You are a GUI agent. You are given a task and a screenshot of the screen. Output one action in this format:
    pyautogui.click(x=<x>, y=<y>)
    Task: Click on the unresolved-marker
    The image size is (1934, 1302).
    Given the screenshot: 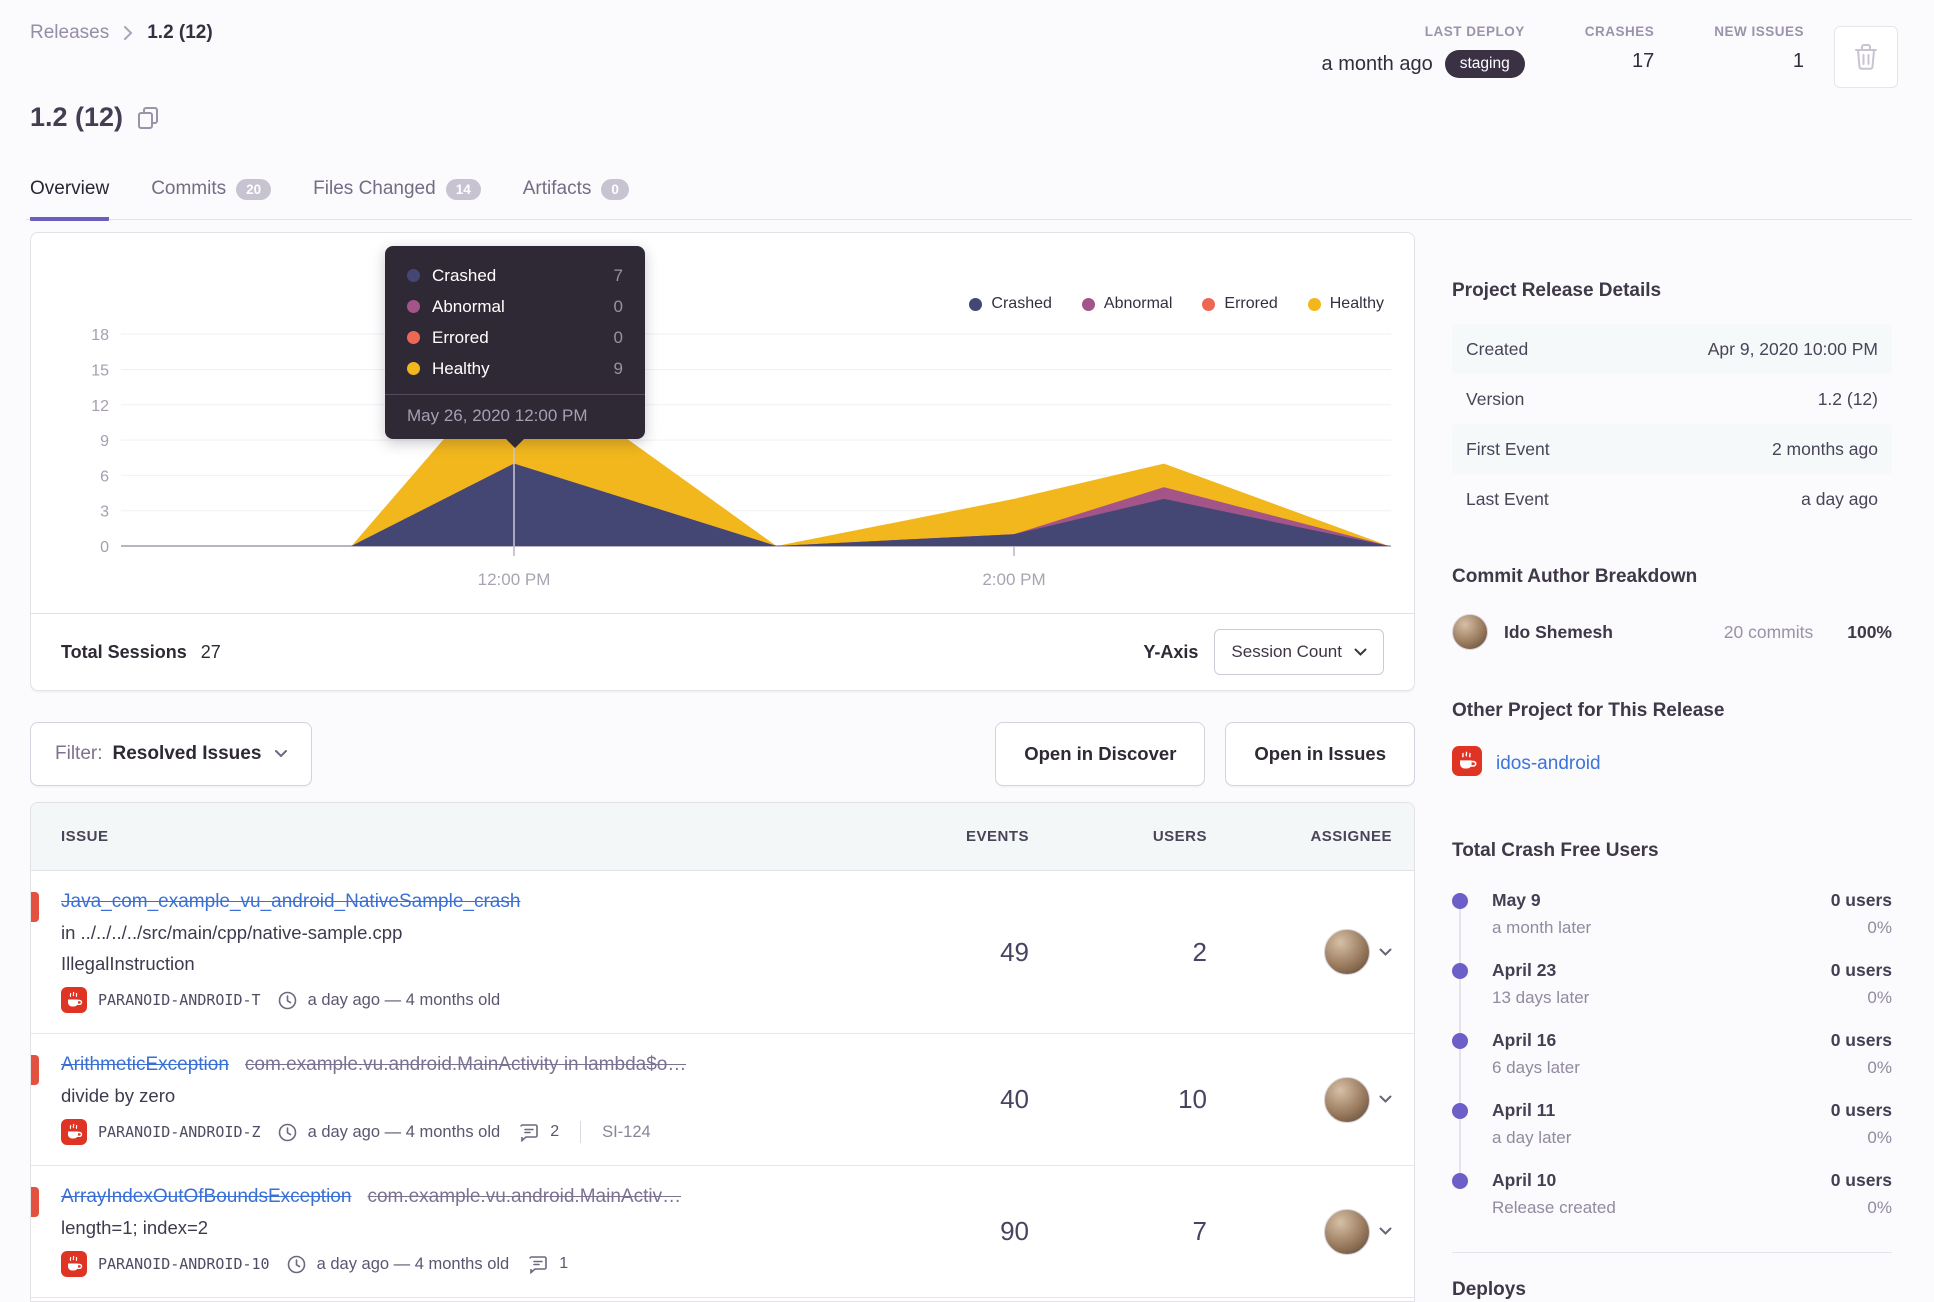 What is the action you would take?
    pyautogui.click(x=35, y=1070)
    